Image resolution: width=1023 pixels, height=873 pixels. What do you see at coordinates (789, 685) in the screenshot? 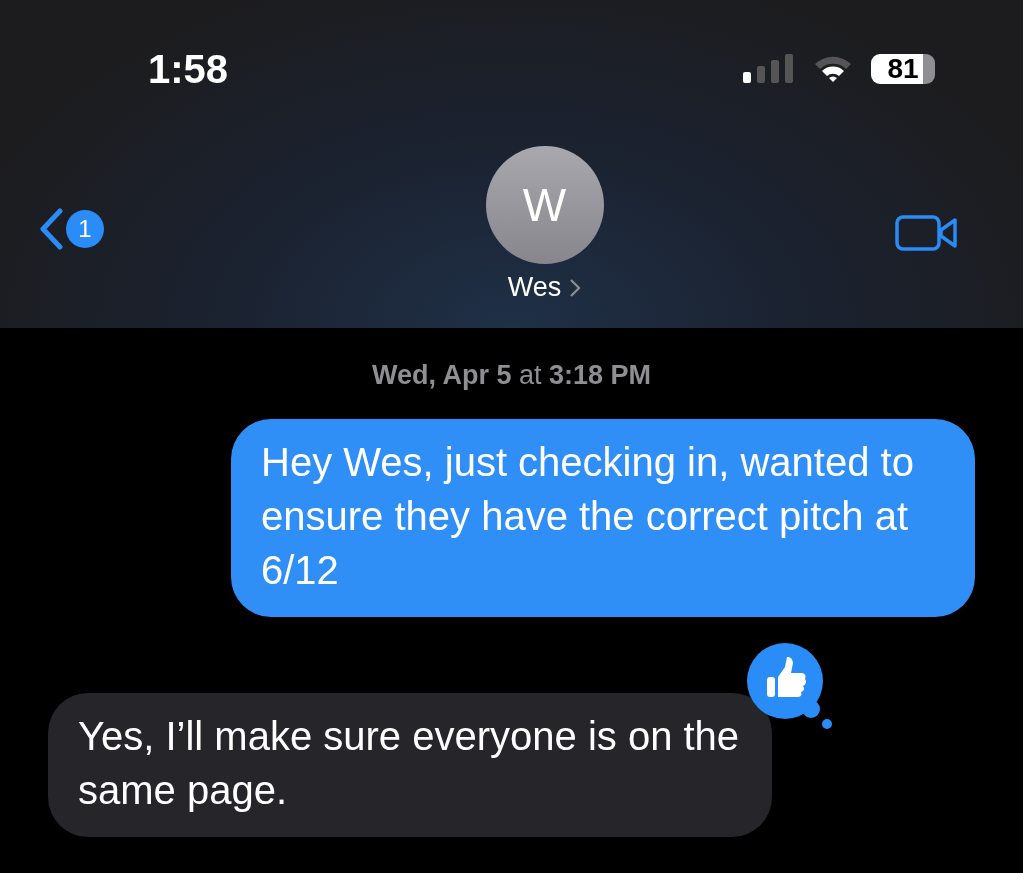
I see `thumbs-up-reaction-icon` at bounding box center [789, 685].